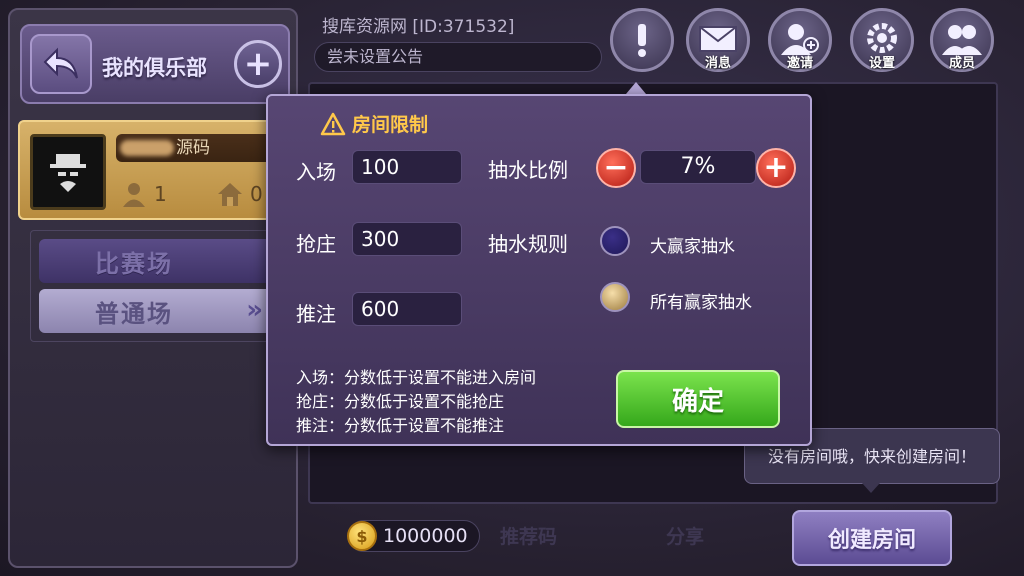 The height and width of the screenshot is (576, 1024). What do you see at coordinates (134, 195) in the screenshot?
I see `person-icon` at bounding box center [134, 195].